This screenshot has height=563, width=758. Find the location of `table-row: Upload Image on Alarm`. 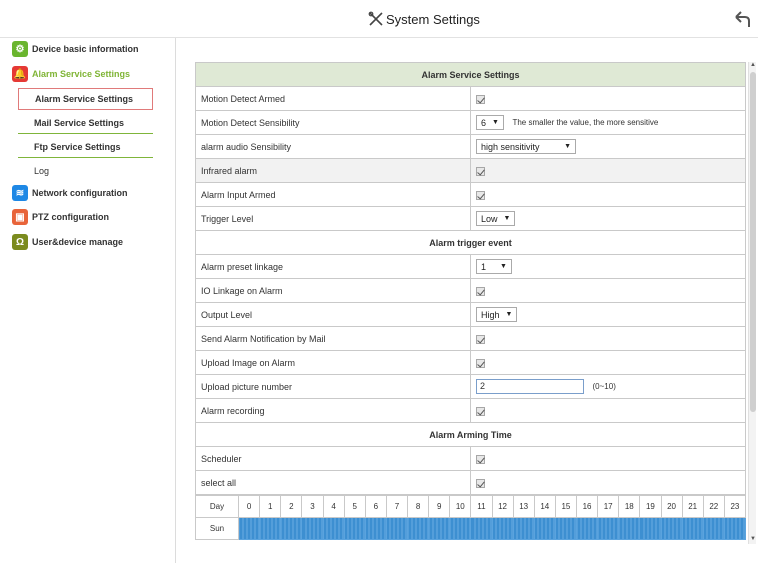

table-row: Upload Image on Alarm is located at coordinates (470, 362).